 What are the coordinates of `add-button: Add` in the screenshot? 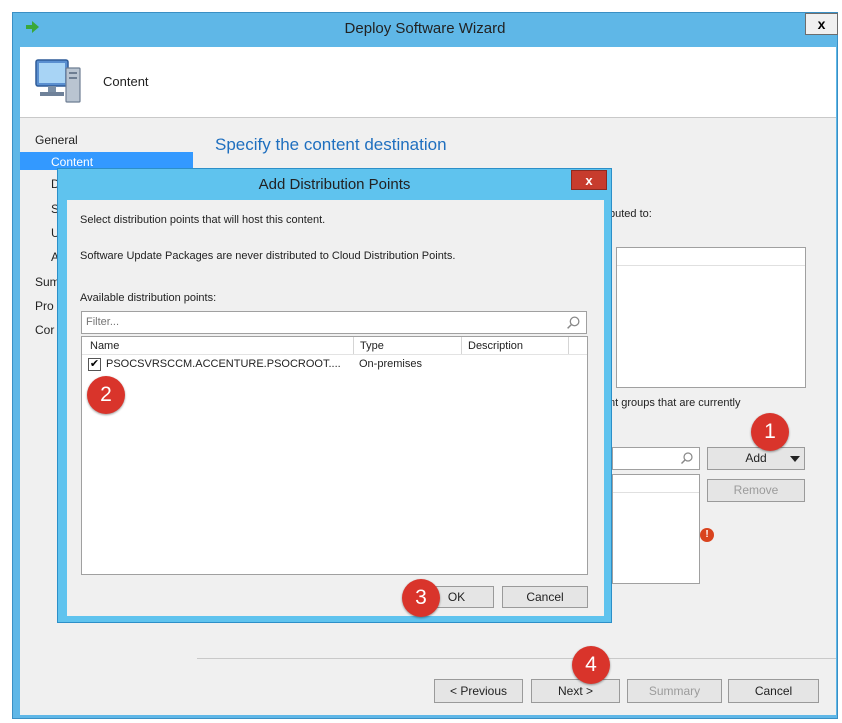 It's located at (756, 458).